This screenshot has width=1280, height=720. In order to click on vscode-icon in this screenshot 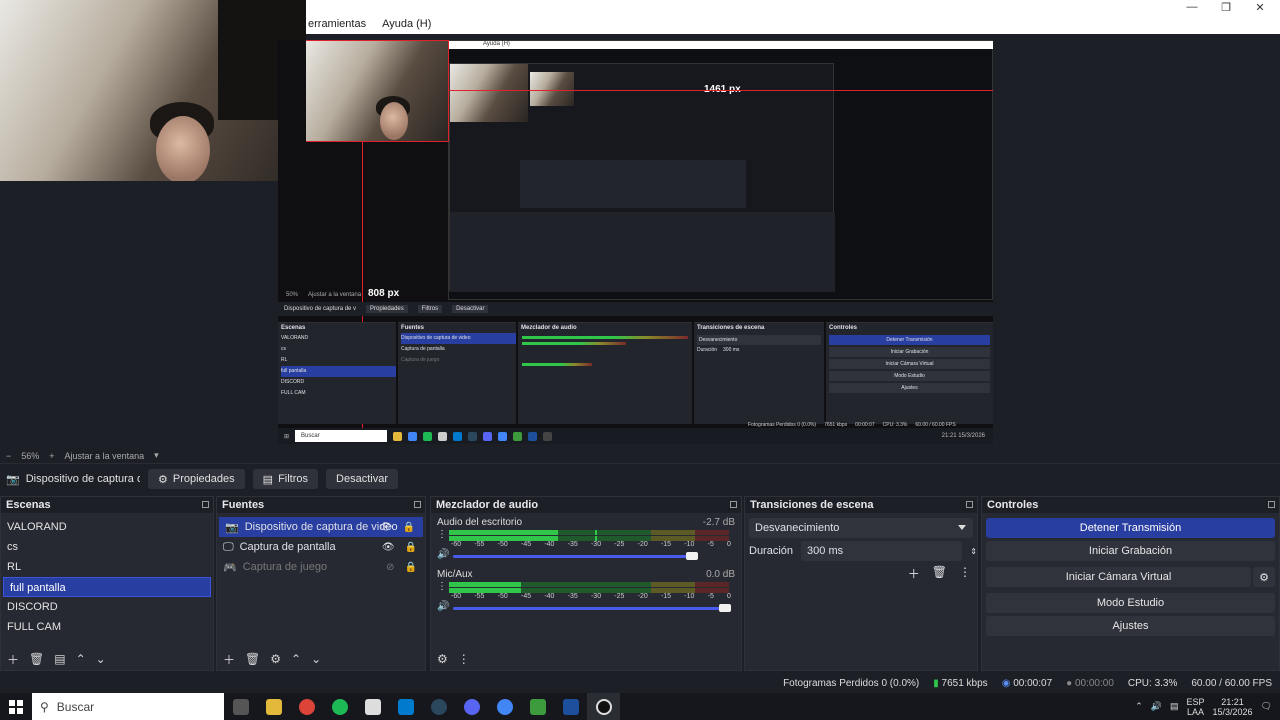, I will do `click(405, 706)`.